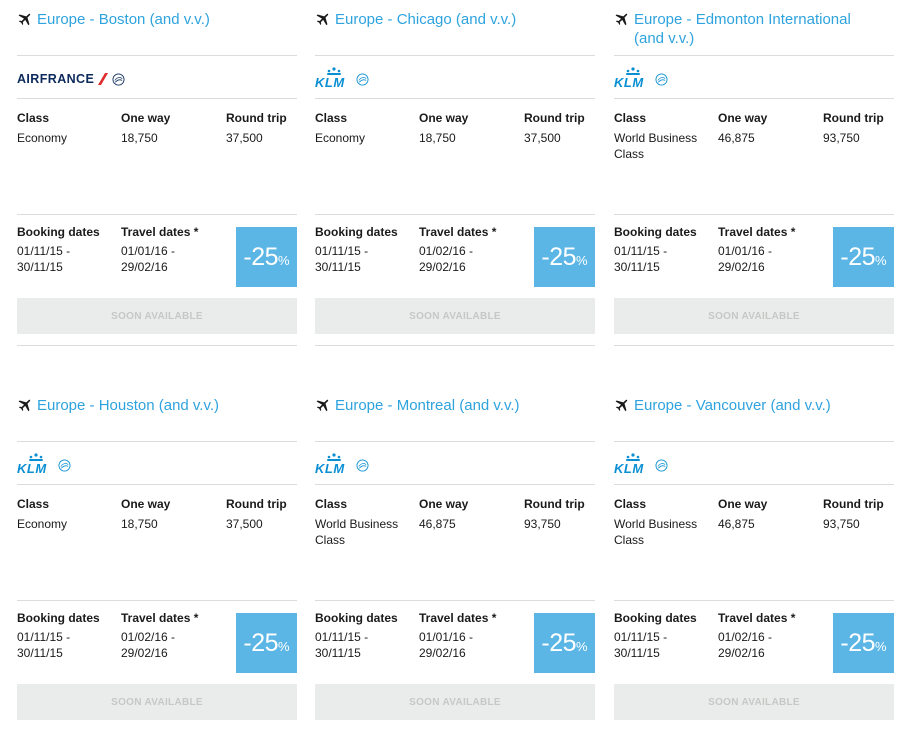 The image size is (909, 746). Describe the element at coordinates (542, 138) in the screenshot. I see `round-trip-value: 37,500` at that location.